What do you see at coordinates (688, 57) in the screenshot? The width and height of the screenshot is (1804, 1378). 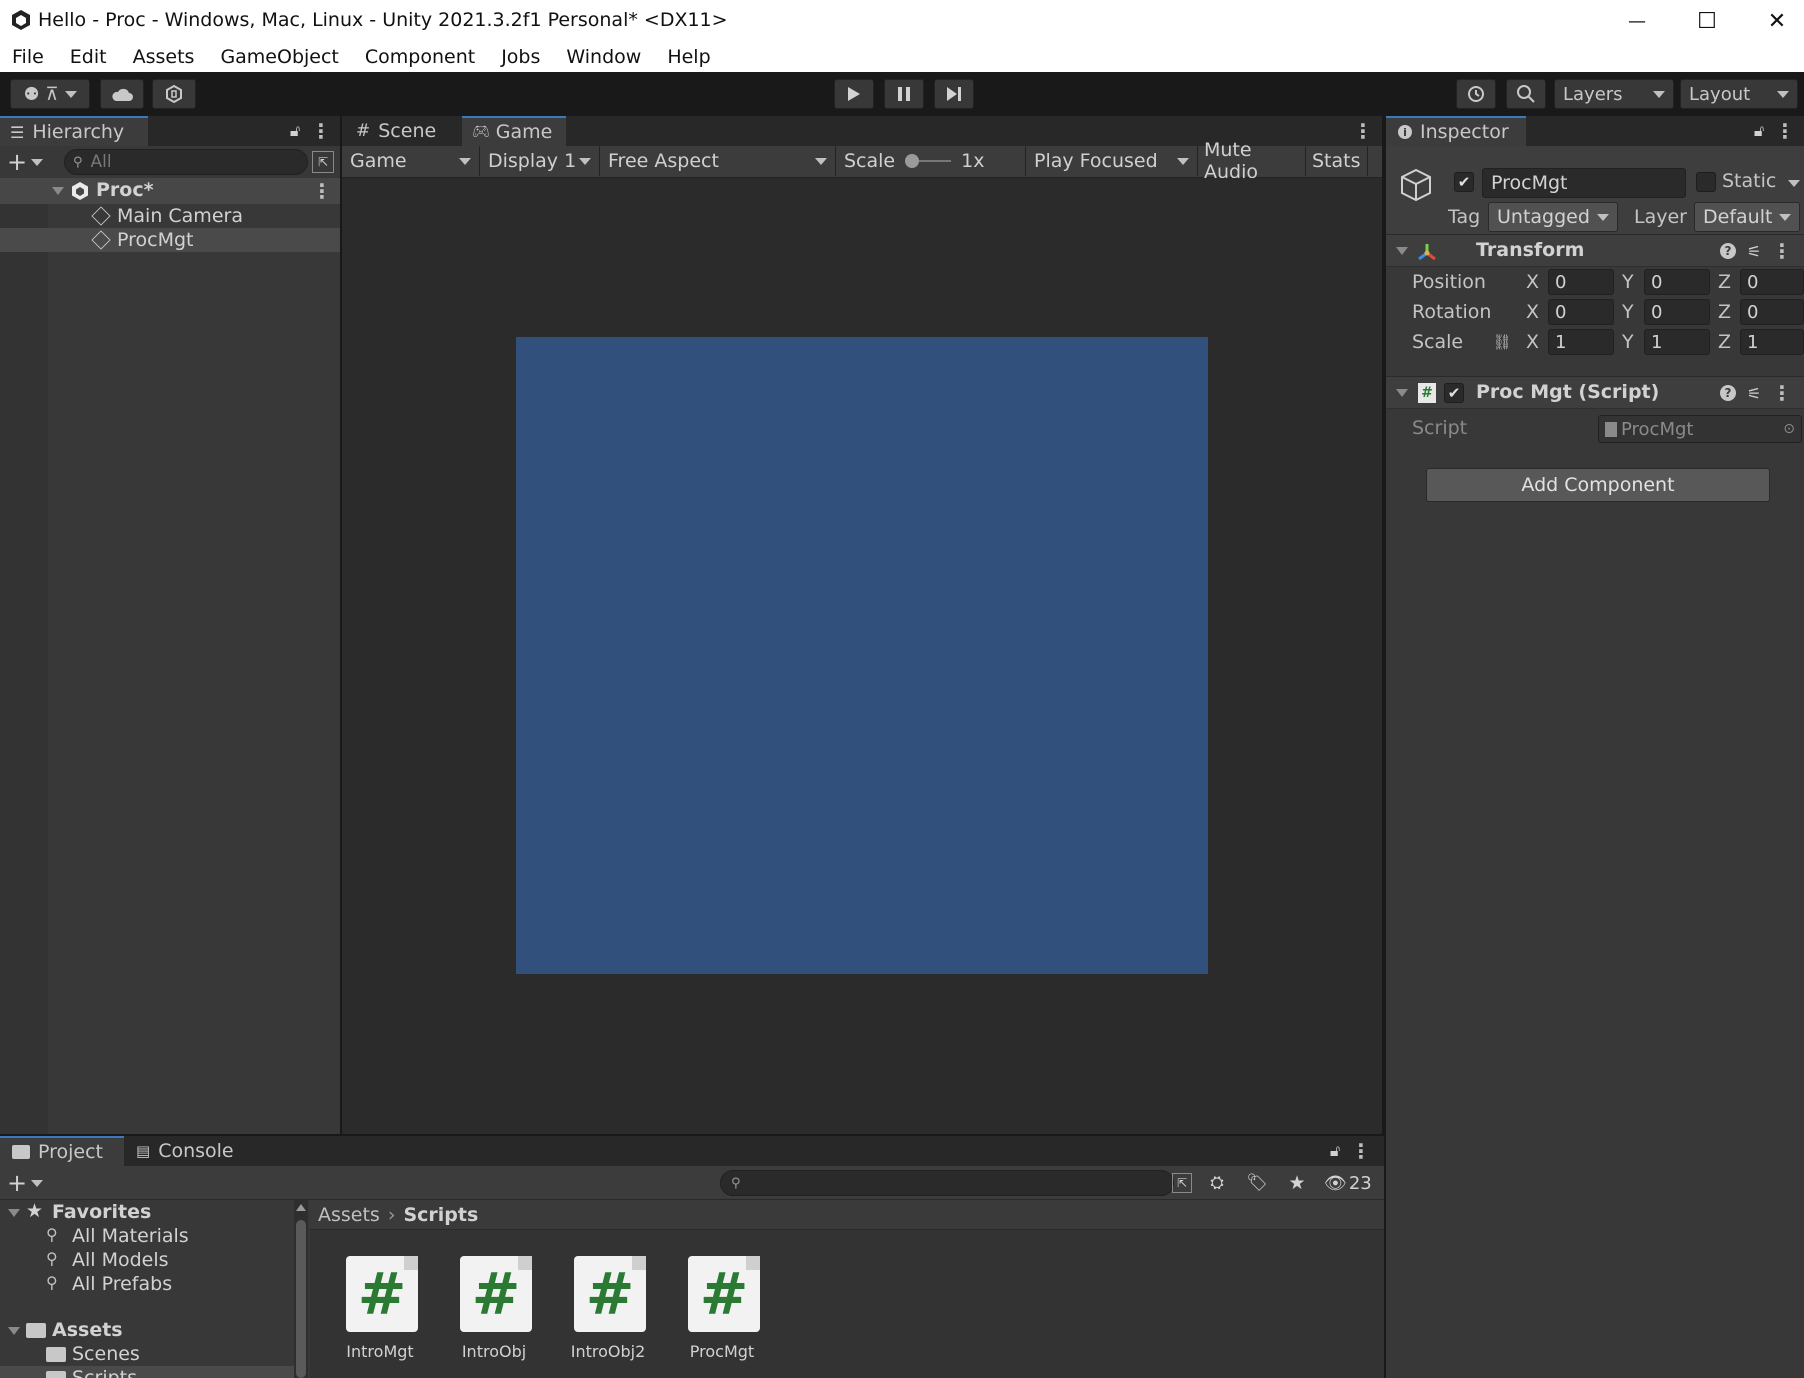 I see `menu-help: Help` at bounding box center [688, 57].